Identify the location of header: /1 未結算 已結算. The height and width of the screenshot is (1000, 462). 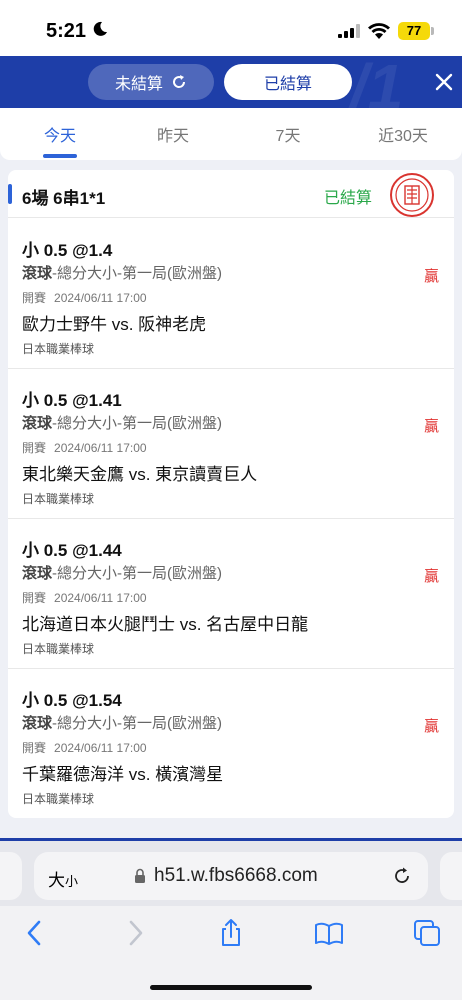
(231, 82).